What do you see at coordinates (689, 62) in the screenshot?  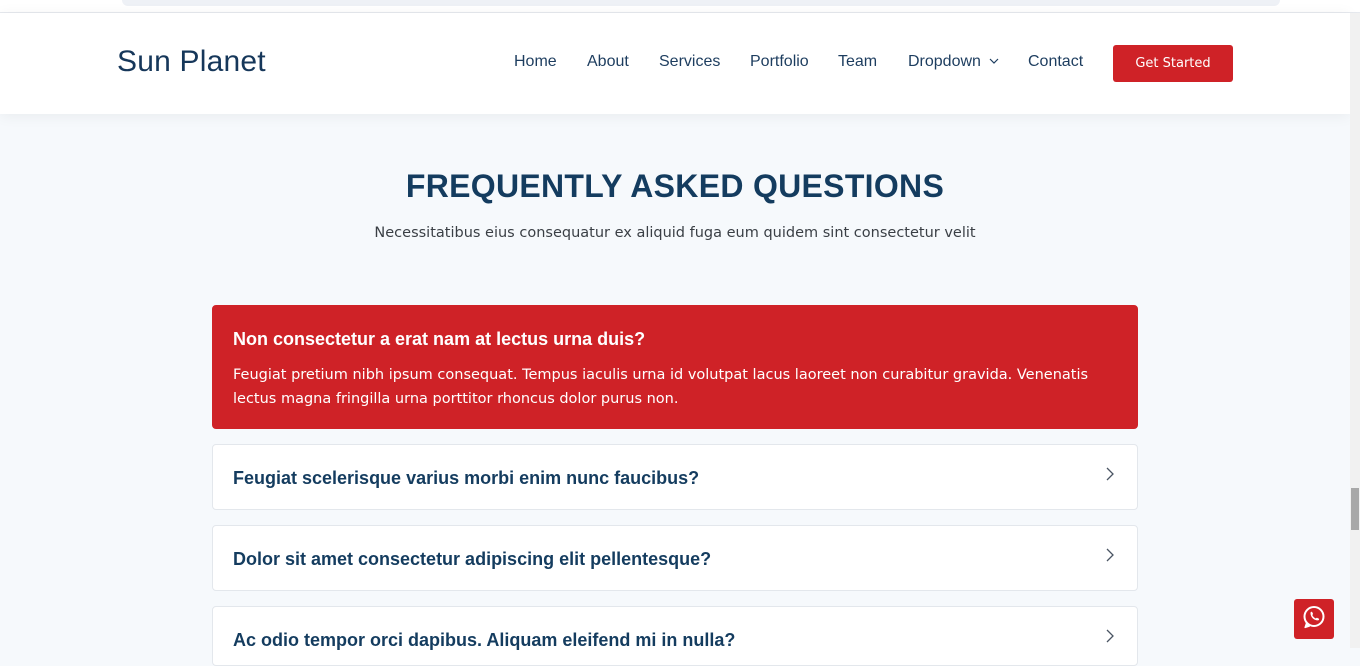 I see `nav-services: Services` at bounding box center [689, 62].